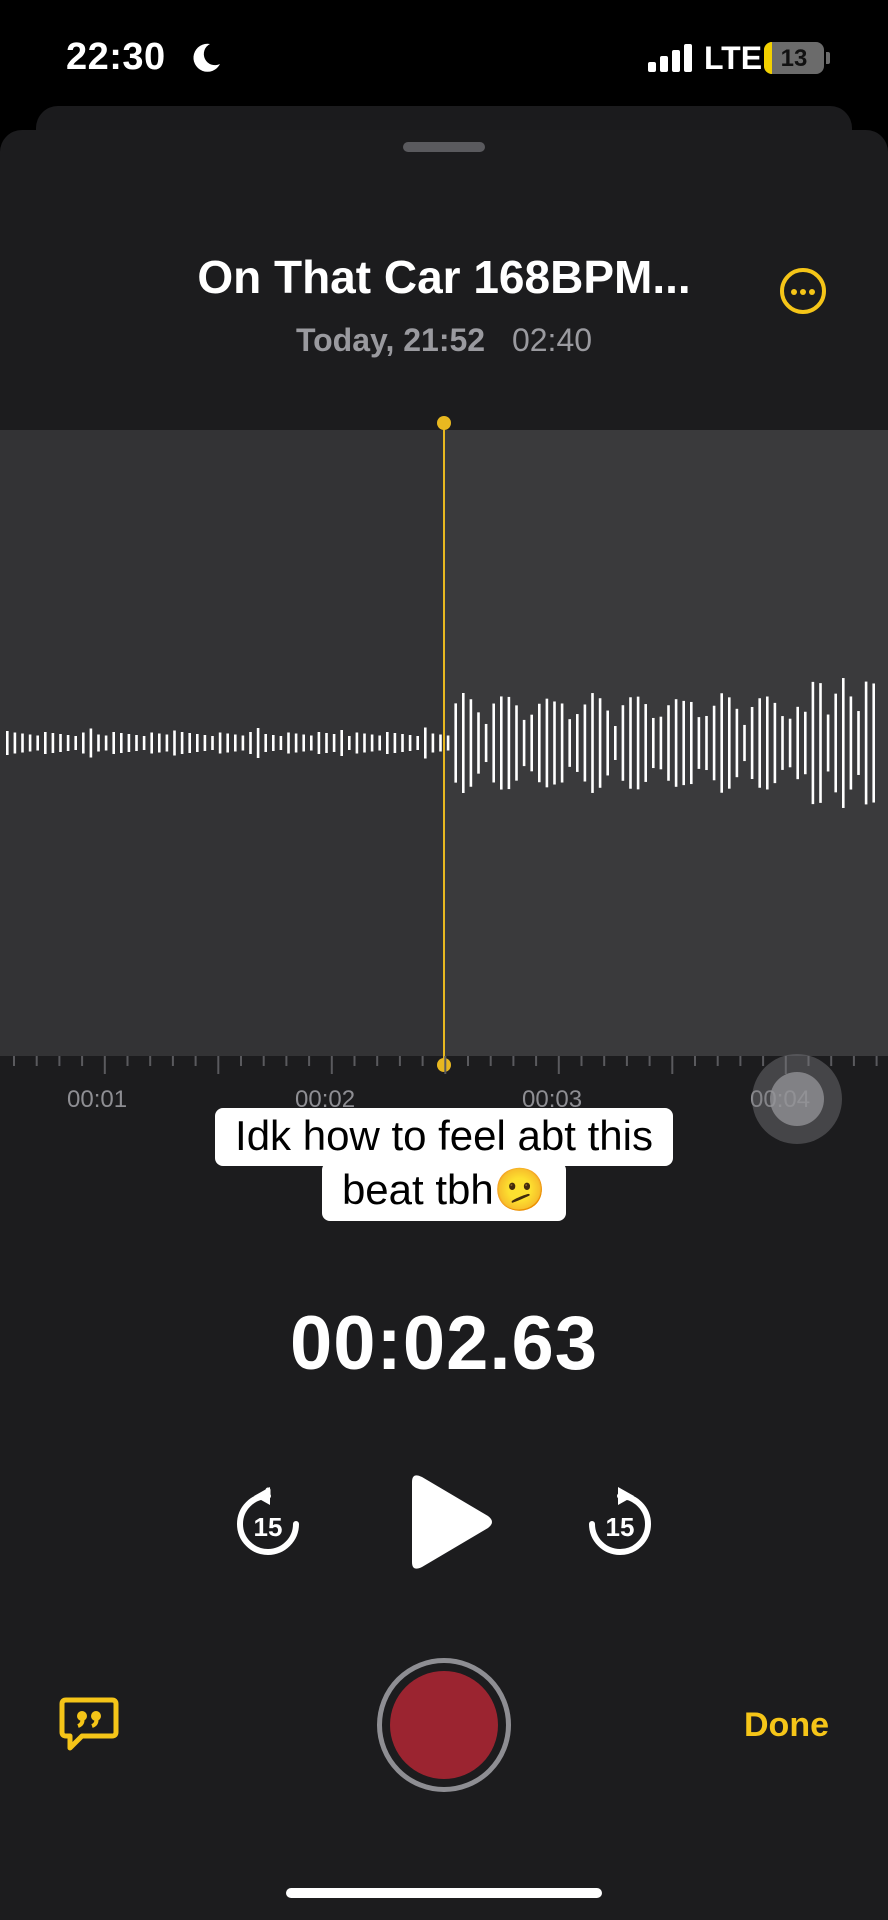 Image resolution: width=888 pixels, height=1920 pixels. What do you see at coordinates (803, 291) in the screenshot?
I see `more-options-button` at bounding box center [803, 291].